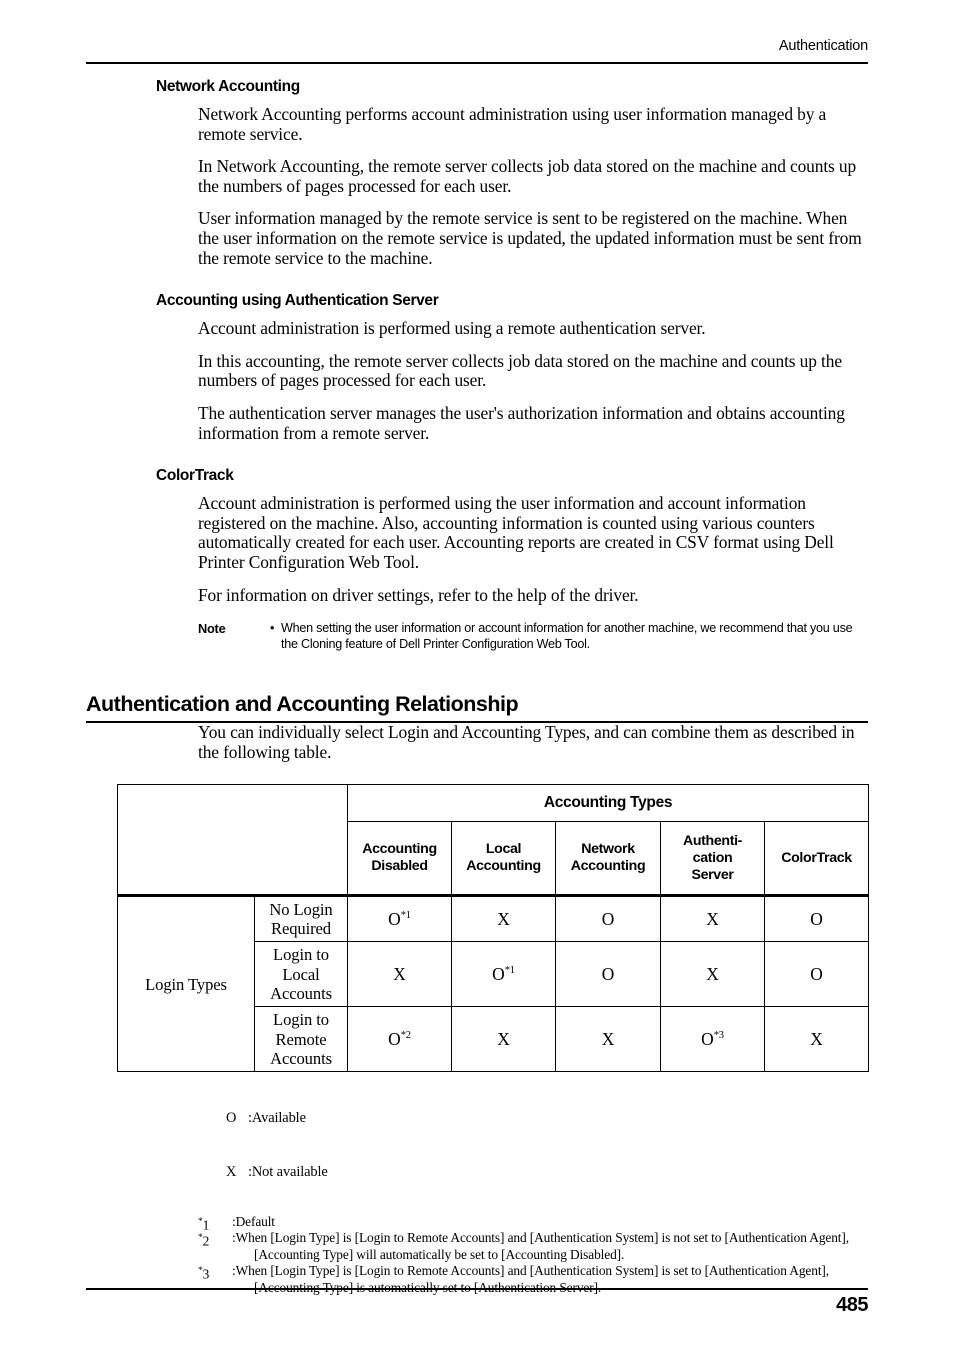  Describe the element at coordinates (576, 1117) in the screenshot. I see `legend-item-available: O:Available` at that location.